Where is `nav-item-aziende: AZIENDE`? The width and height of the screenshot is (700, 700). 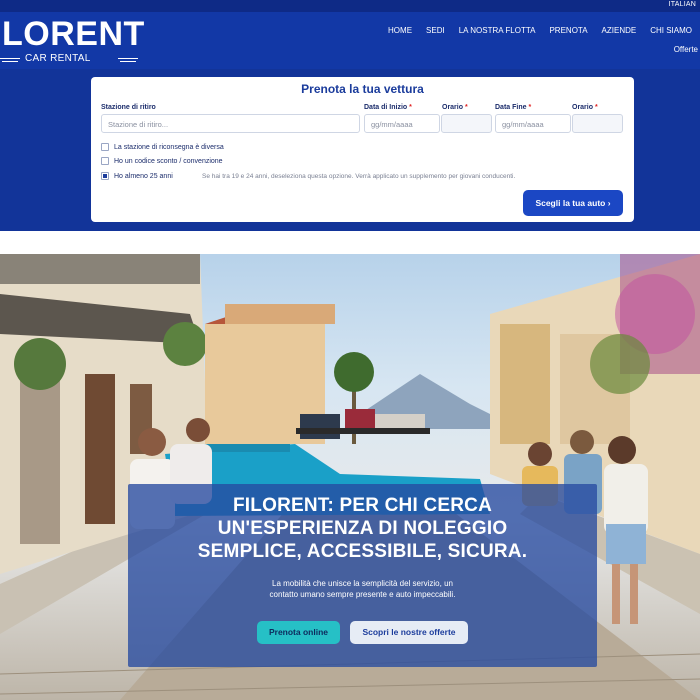
nav-item-aziende: AZIENDE is located at coordinates (619, 30).